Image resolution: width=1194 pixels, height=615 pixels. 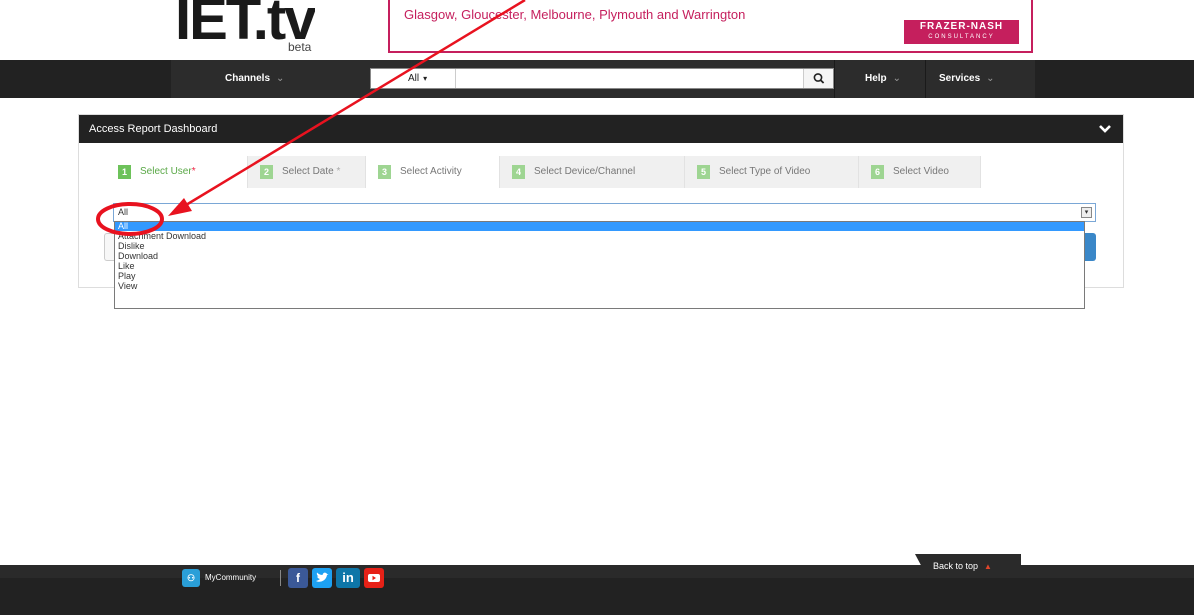 I want to click on search-scope-select: All ▾, so click(x=413, y=78).